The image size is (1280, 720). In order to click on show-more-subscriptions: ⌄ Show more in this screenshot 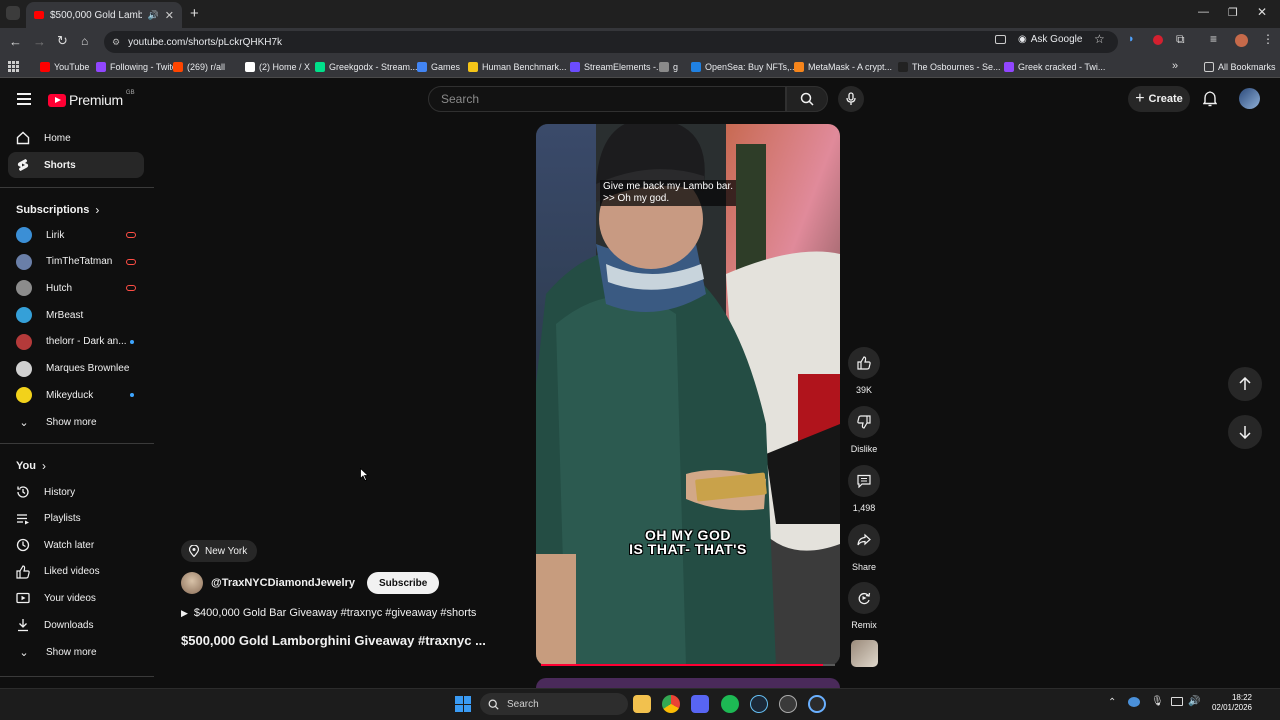, I will do `click(76, 422)`.